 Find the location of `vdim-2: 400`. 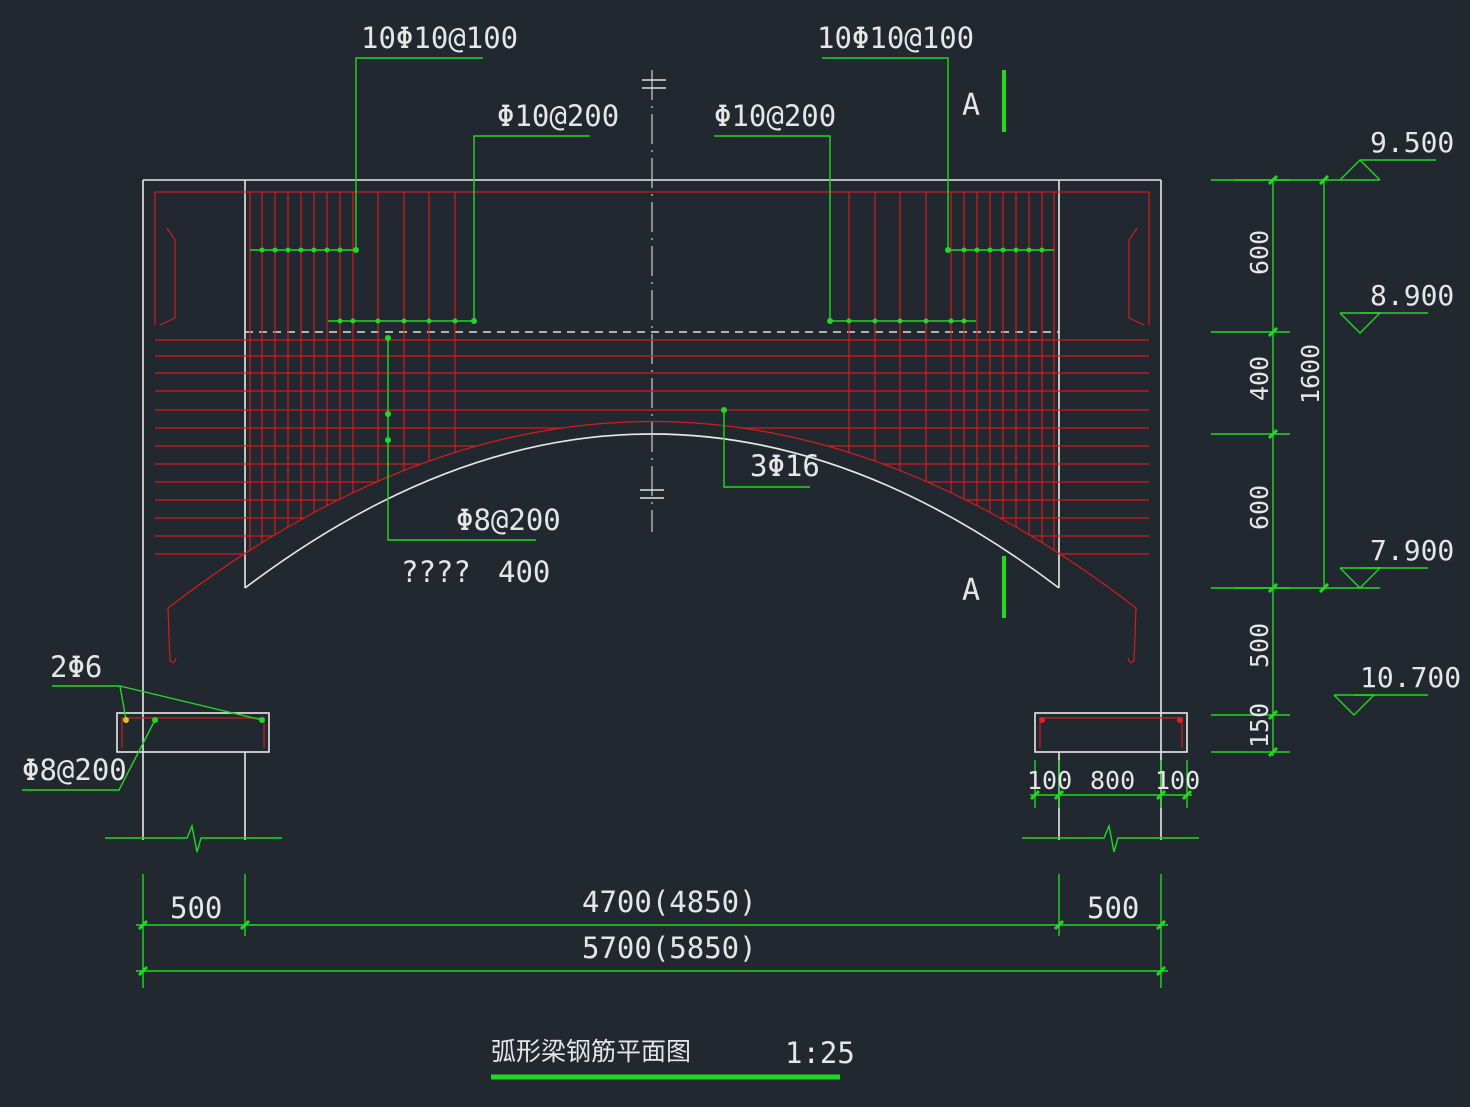

vdim-2: 400 is located at coordinates (1259, 378).